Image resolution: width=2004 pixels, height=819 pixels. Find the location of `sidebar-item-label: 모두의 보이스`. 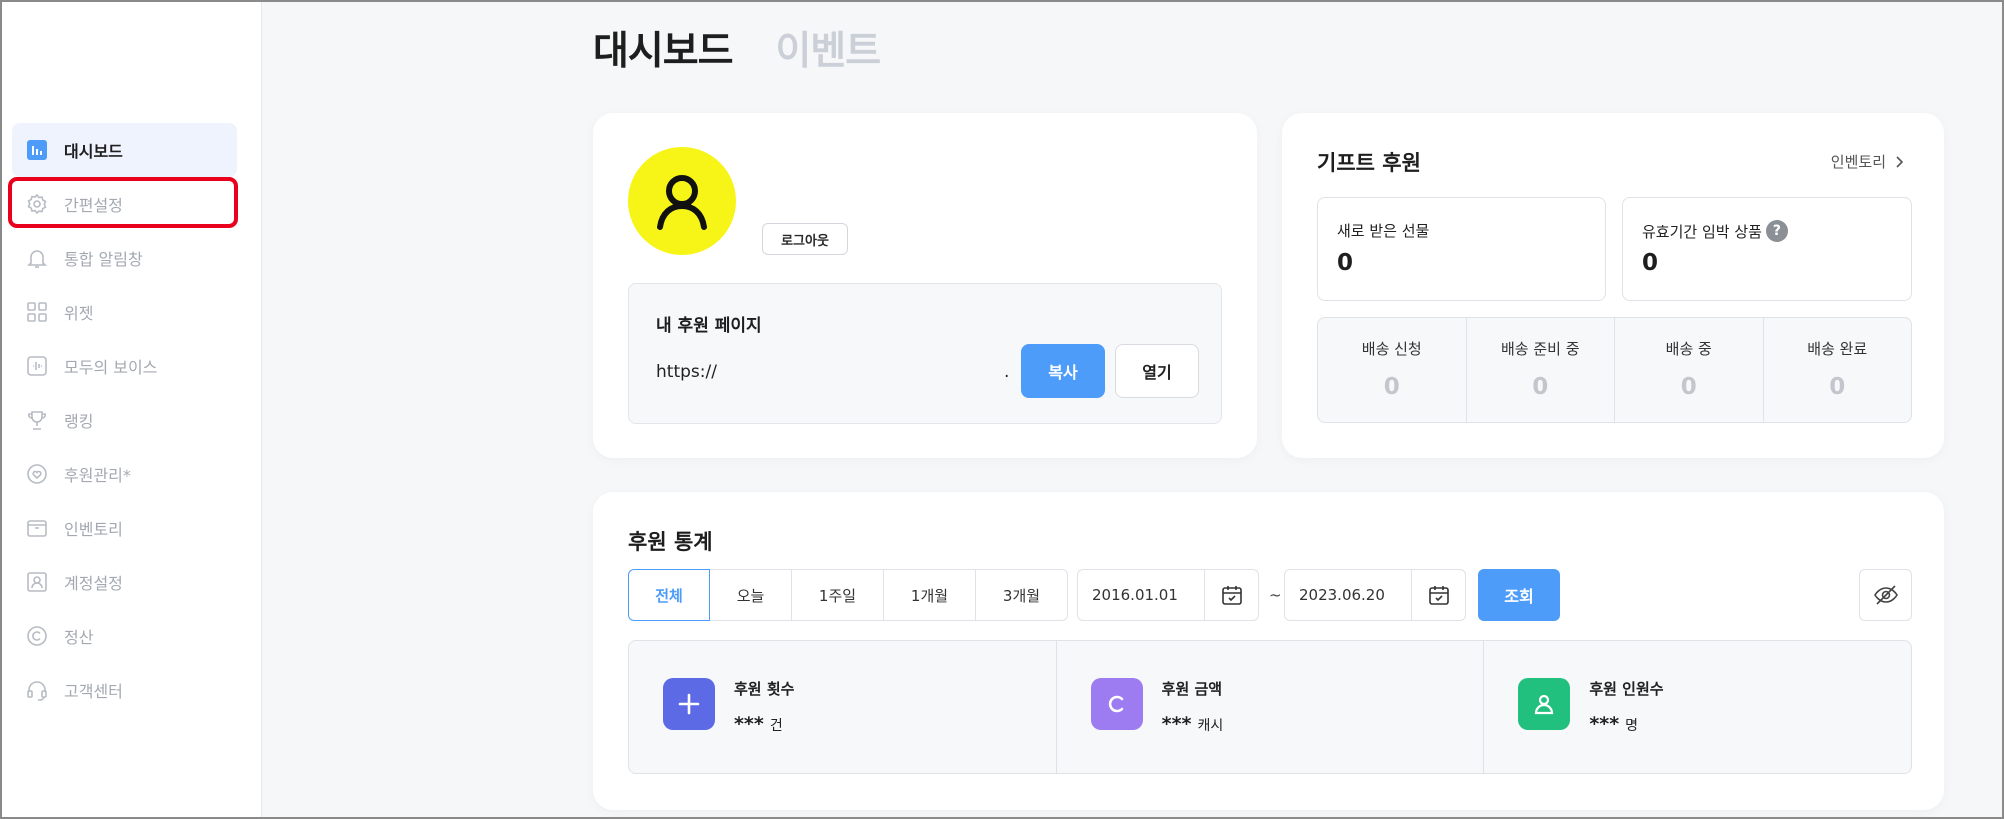

sidebar-item-label: 모두의 보이스 is located at coordinates (111, 367).